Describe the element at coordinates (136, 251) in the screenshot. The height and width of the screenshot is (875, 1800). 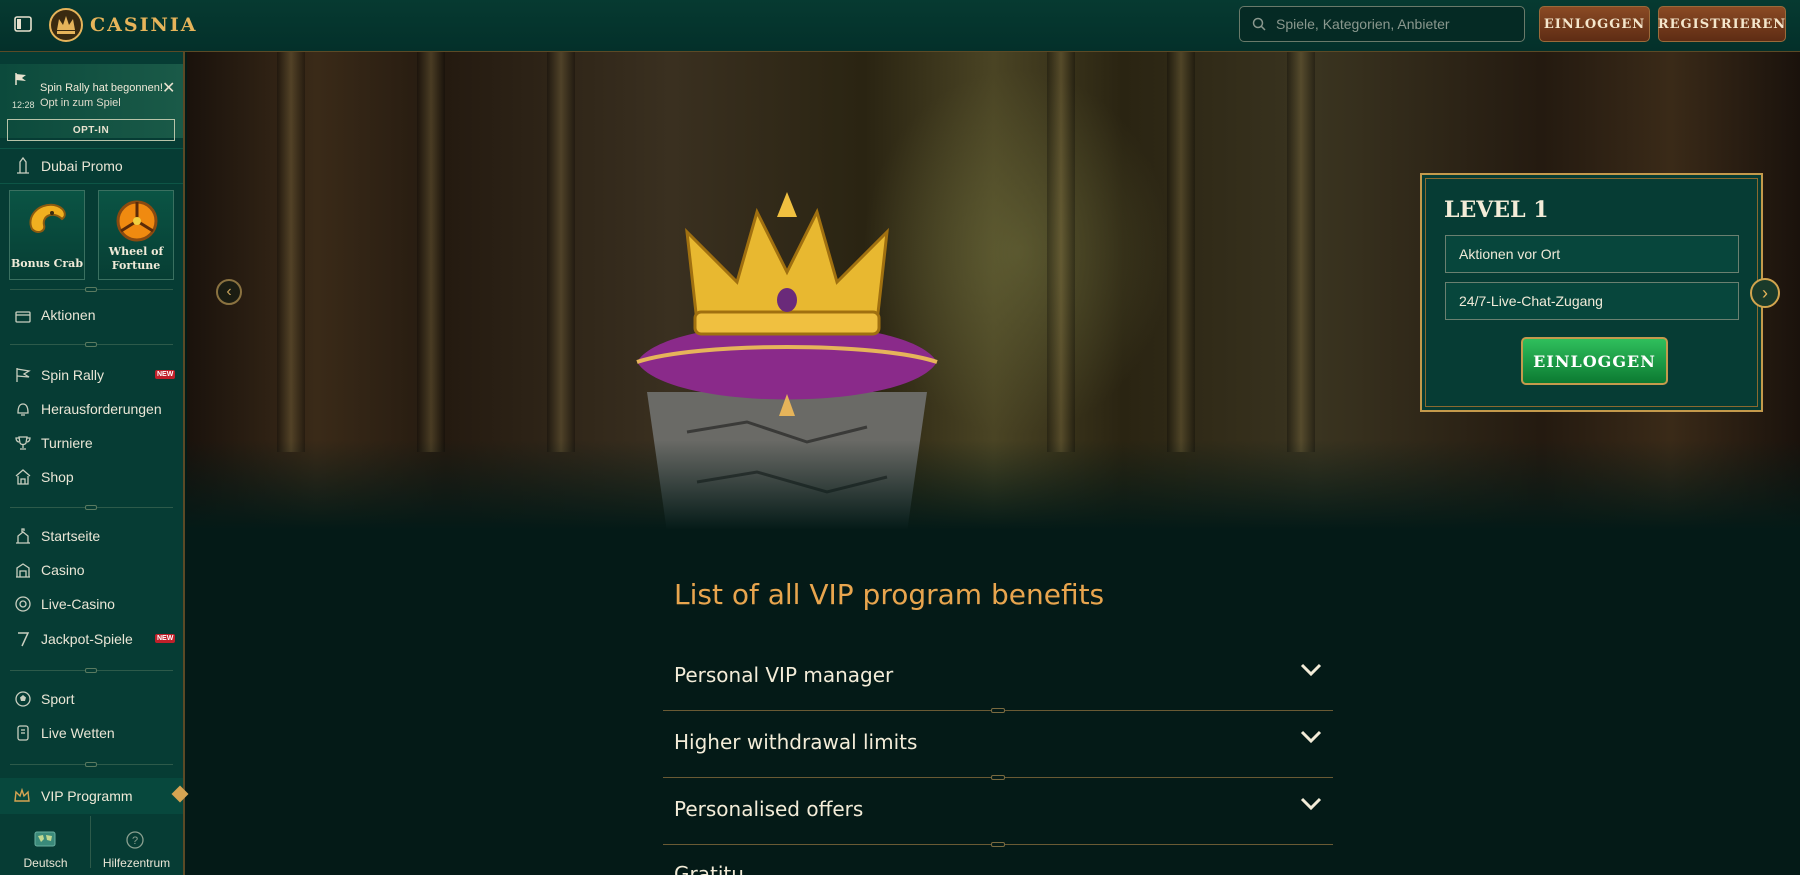
I see `tile-label-line1: Wheel of` at that location.